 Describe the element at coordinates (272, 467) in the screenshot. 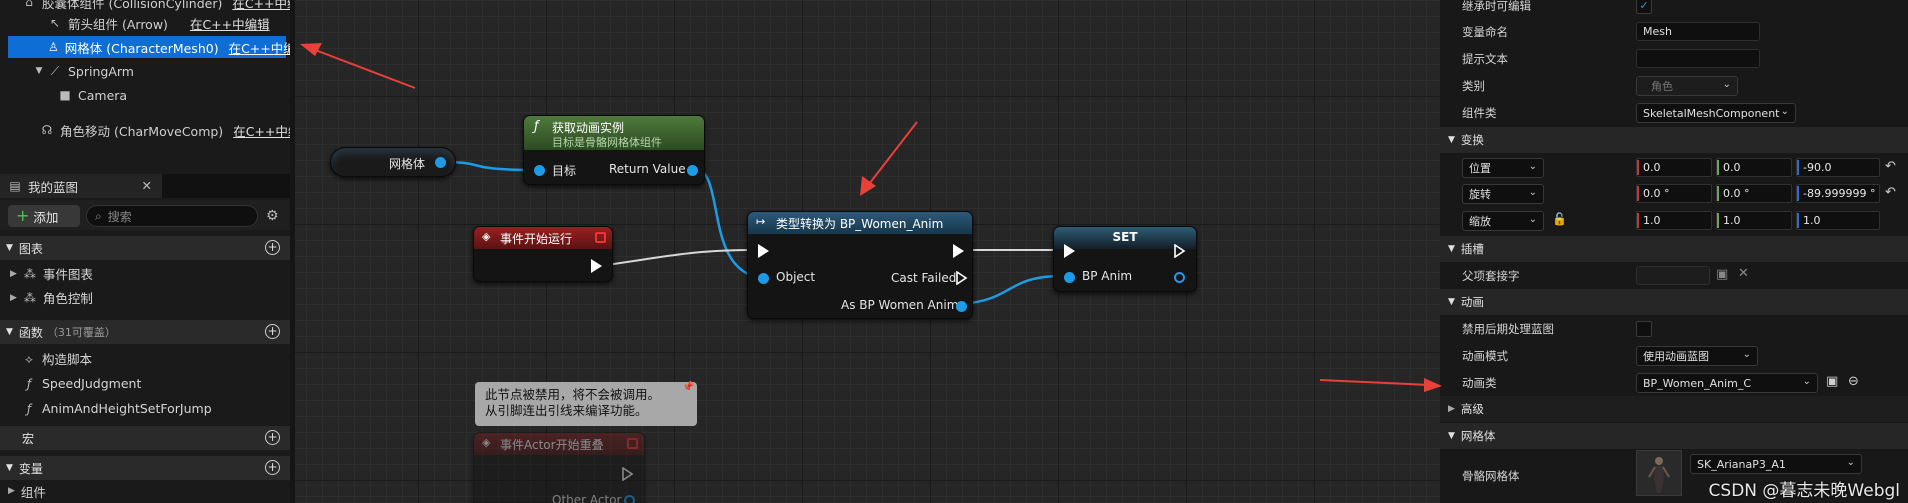

I see `add-variable-button: +` at that location.